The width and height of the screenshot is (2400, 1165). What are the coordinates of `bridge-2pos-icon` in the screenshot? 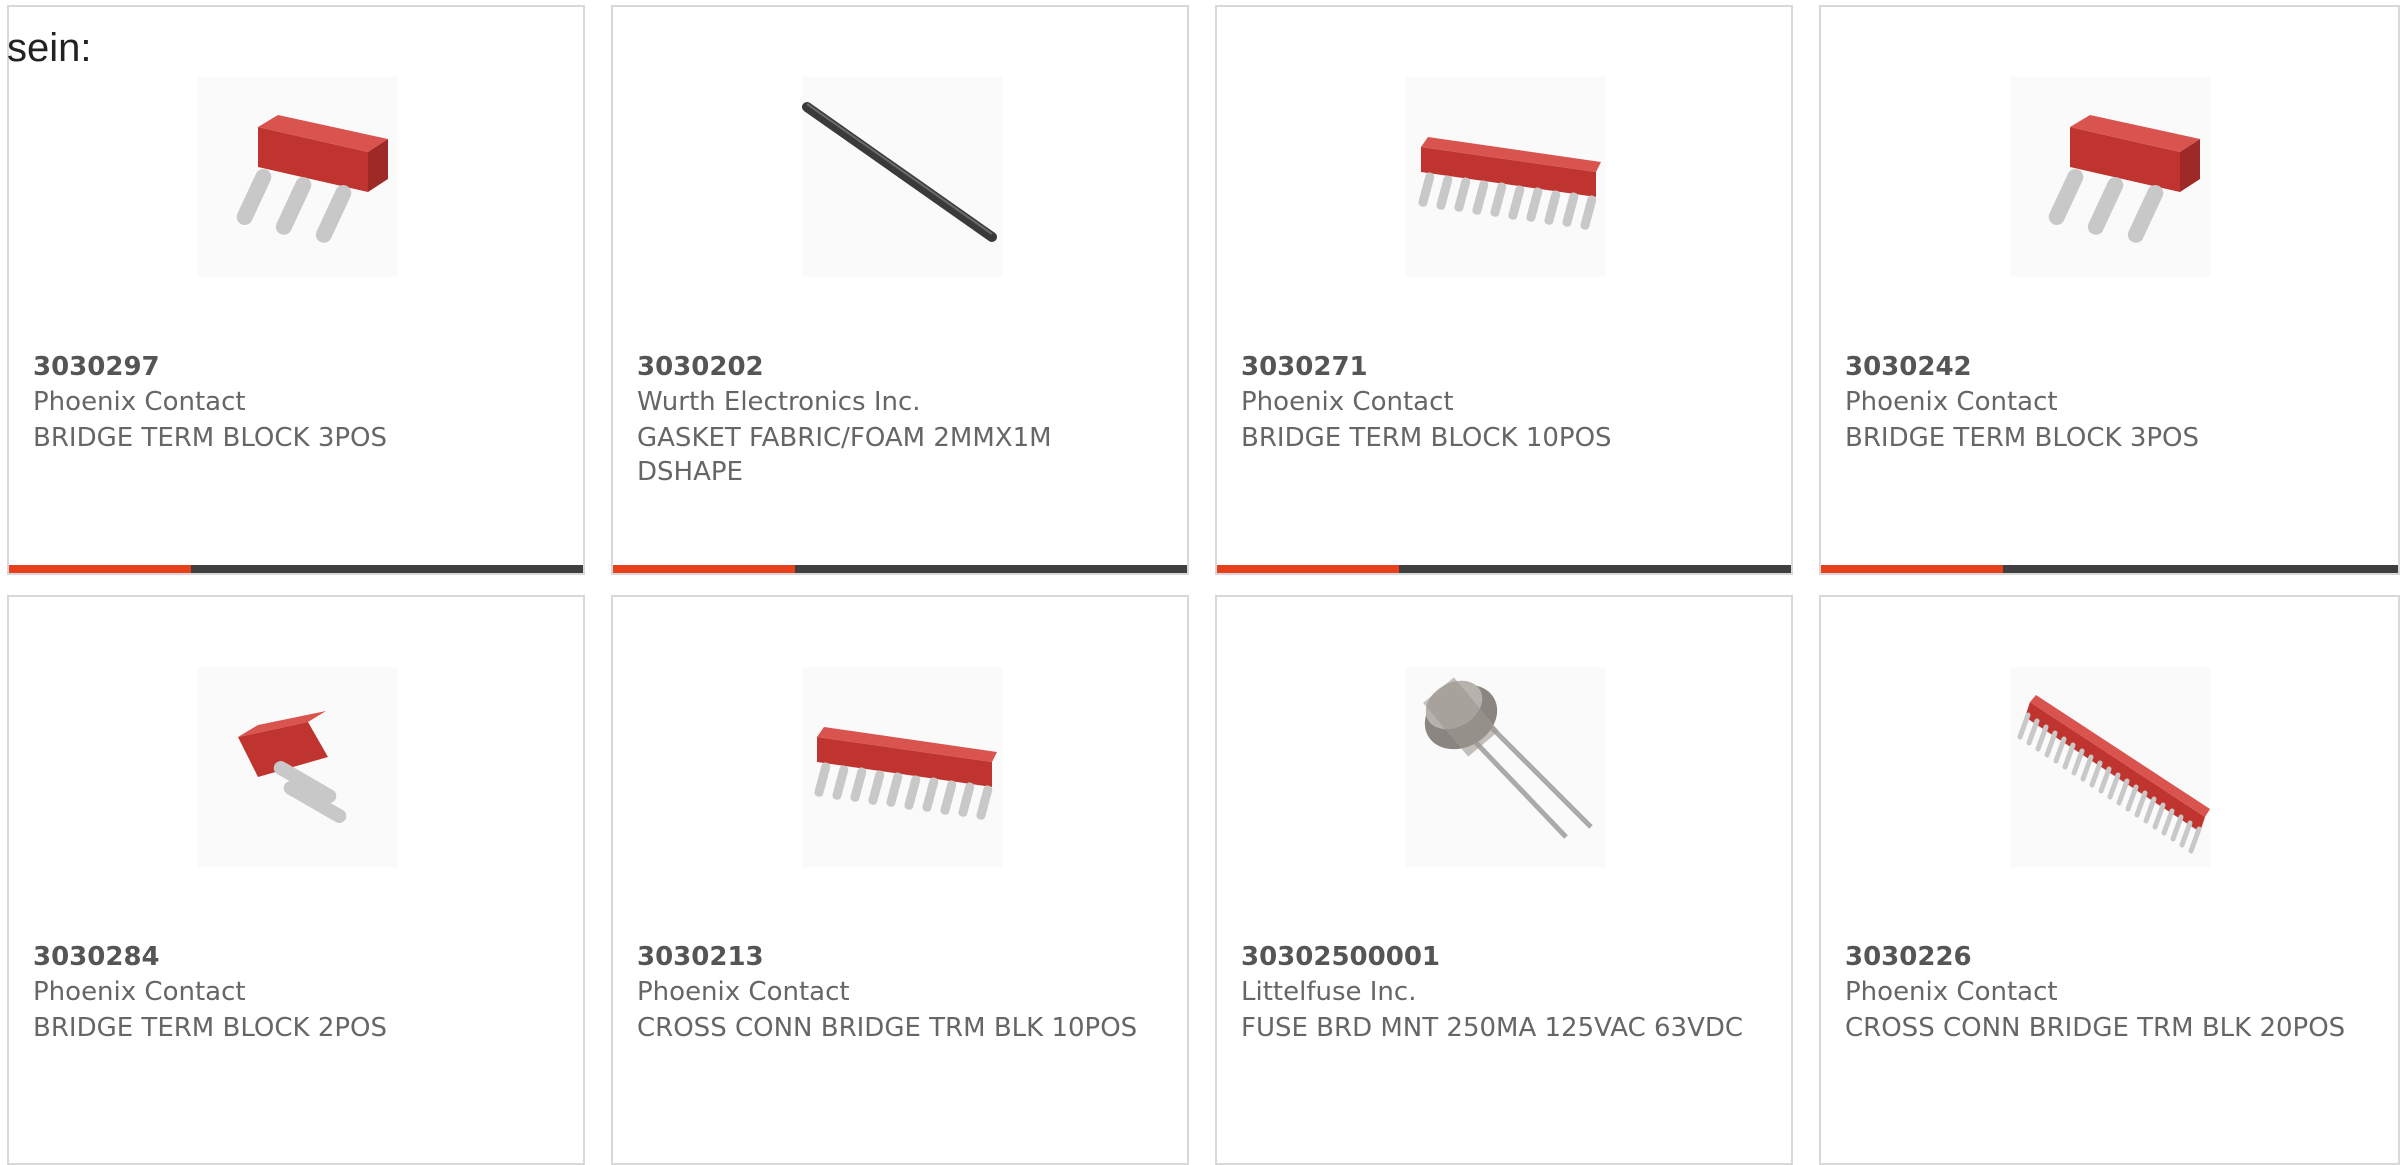 It's located at (292, 767).